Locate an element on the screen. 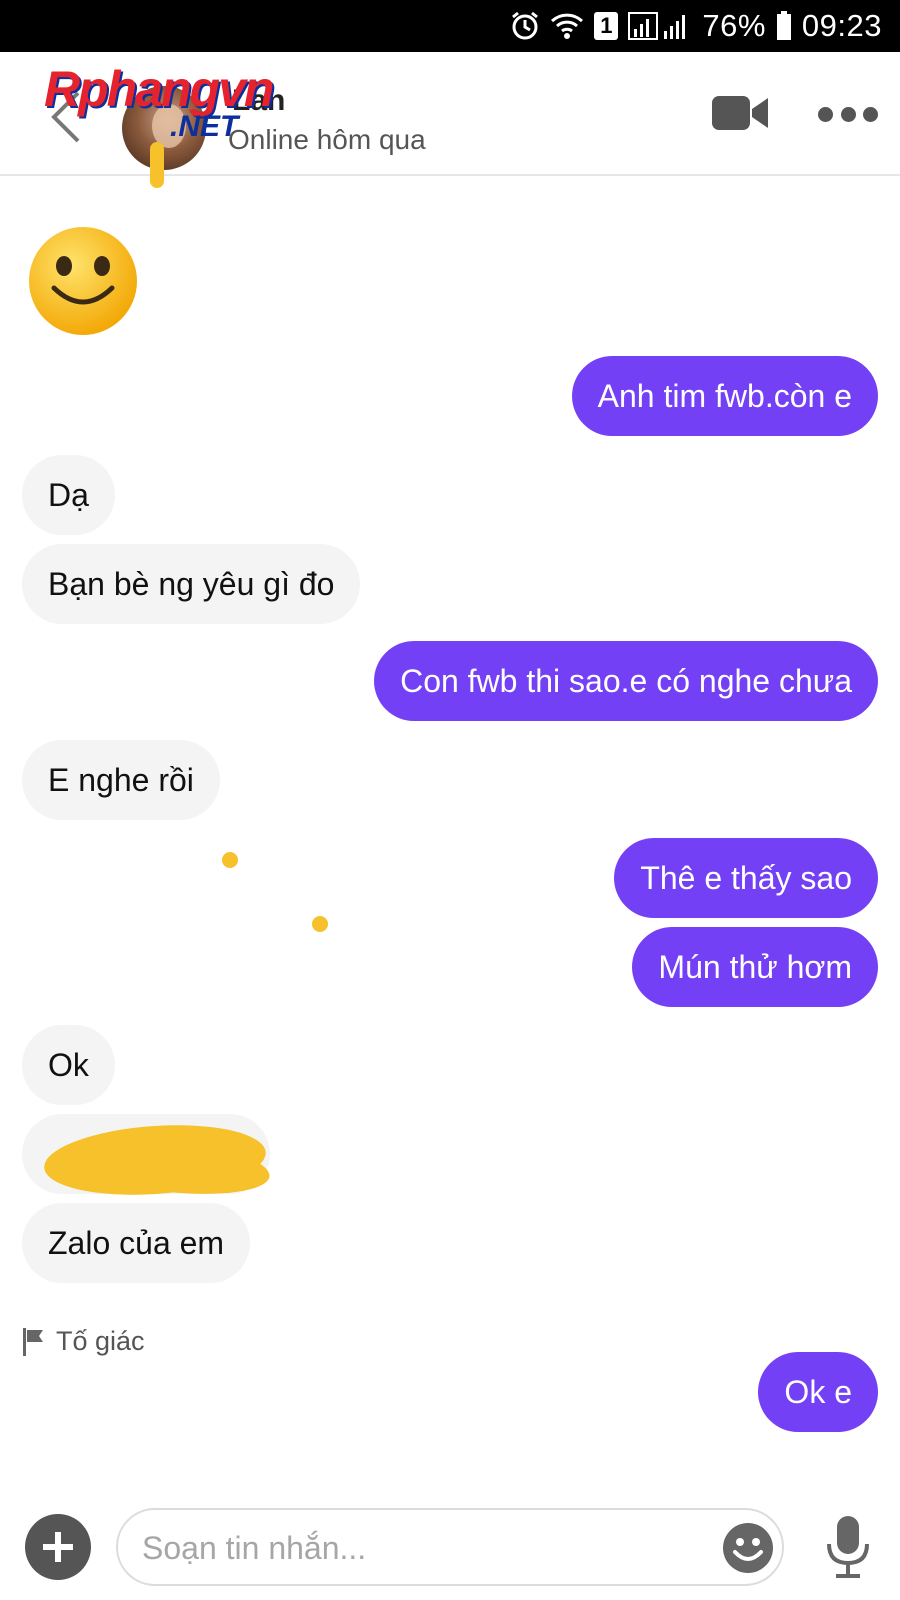  video-camera-icon is located at coordinates (740, 113).